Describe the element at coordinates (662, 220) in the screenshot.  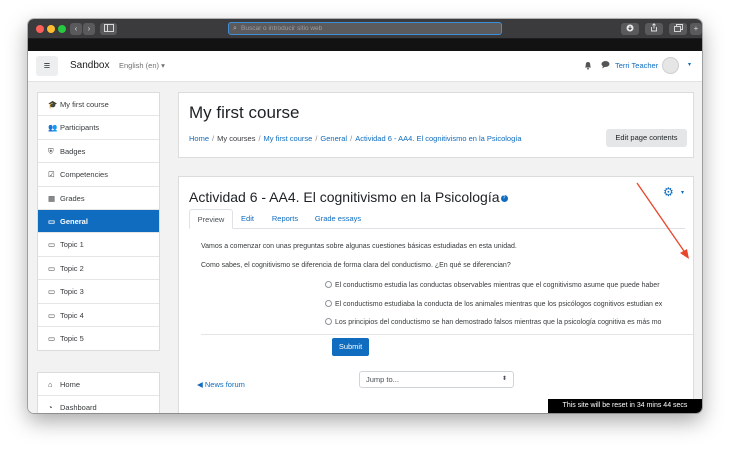
I see `annotation-arrow-icon` at that location.